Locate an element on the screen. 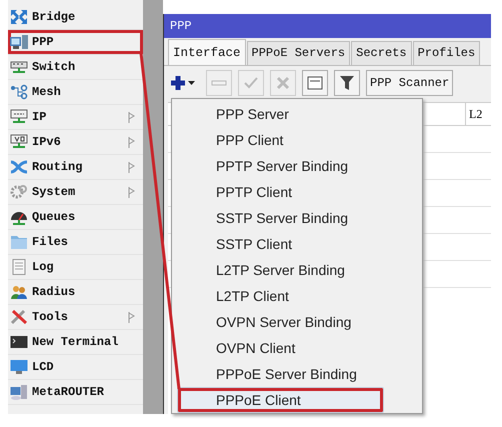  minus-icon is located at coordinates (219, 83).